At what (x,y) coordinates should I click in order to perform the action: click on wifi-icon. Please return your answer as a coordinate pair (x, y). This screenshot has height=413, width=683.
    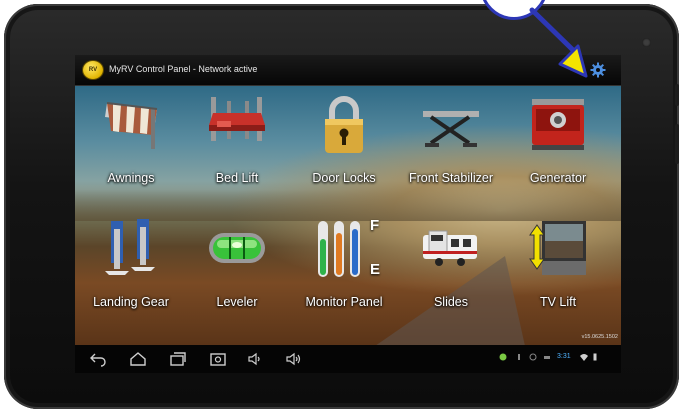
    Looking at the image, I should click on (584, 357).